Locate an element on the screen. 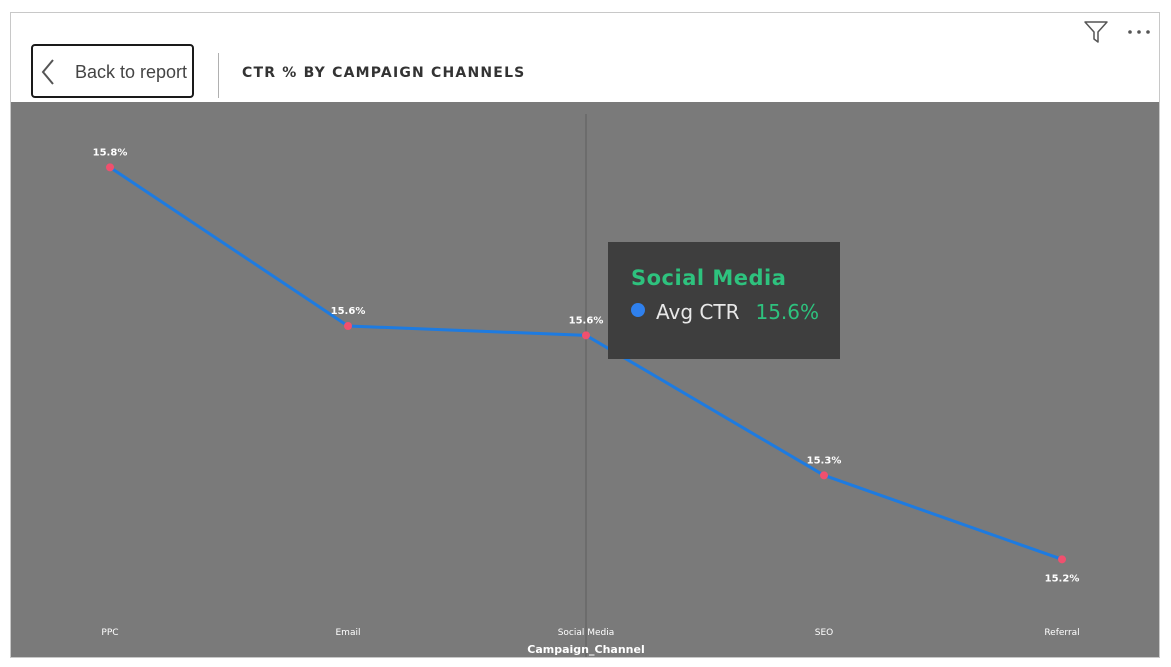  x-tick-label: SEO is located at coordinates (824, 633).